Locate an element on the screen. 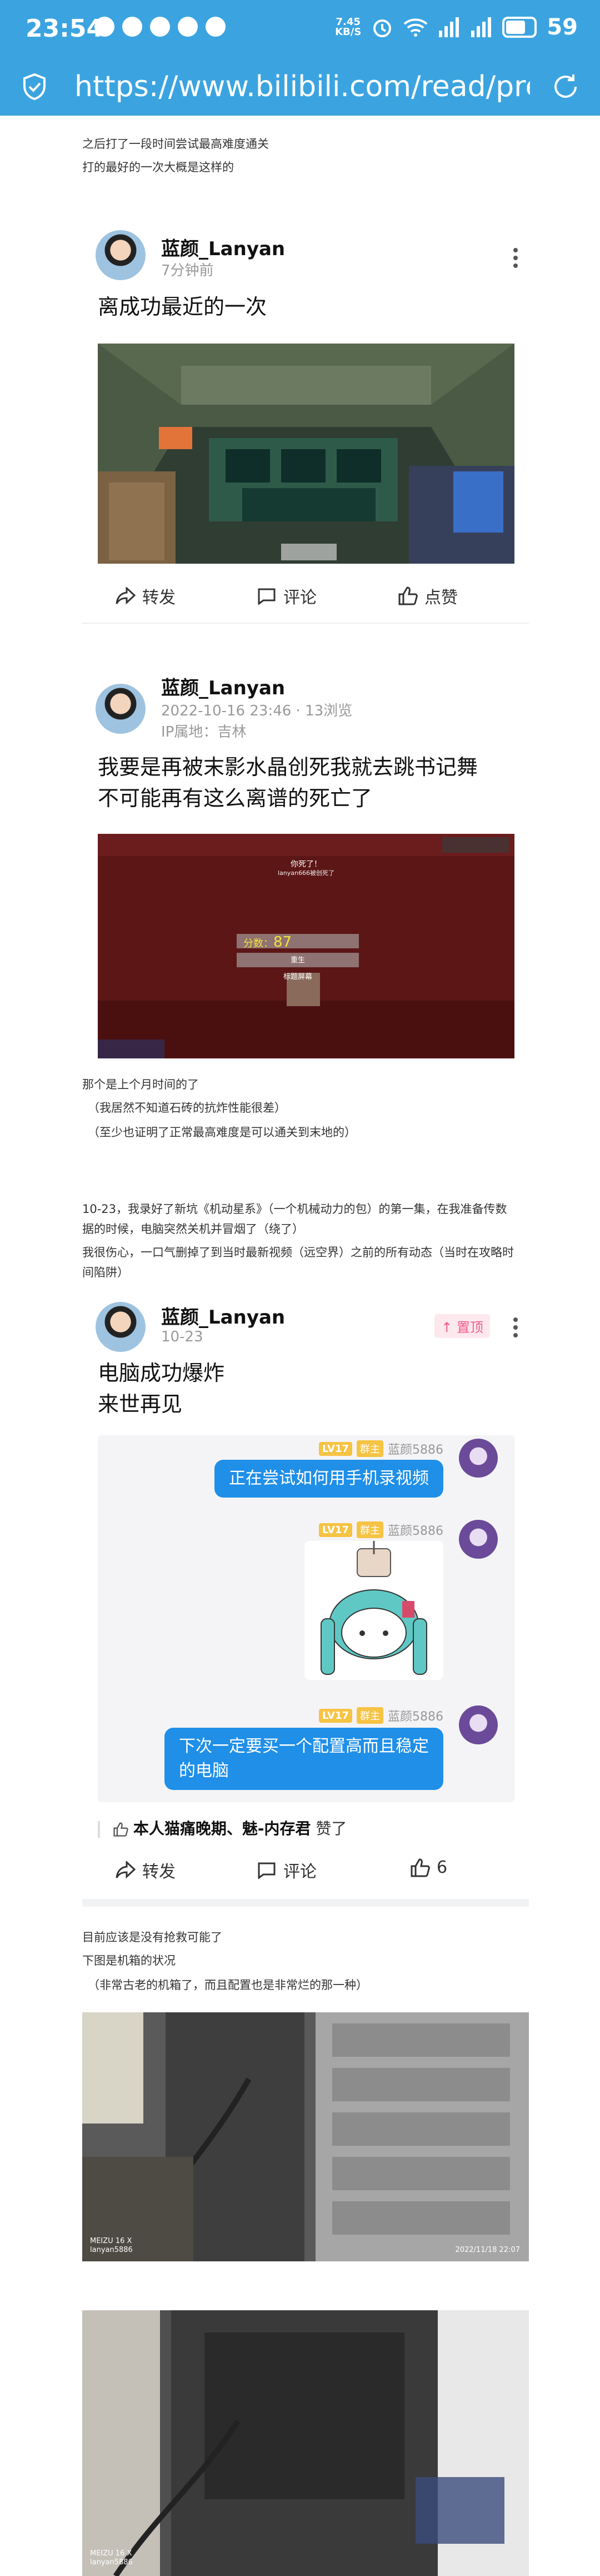 The height and width of the screenshot is (2576, 600). game-screenshot is located at coordinates (306, 454).